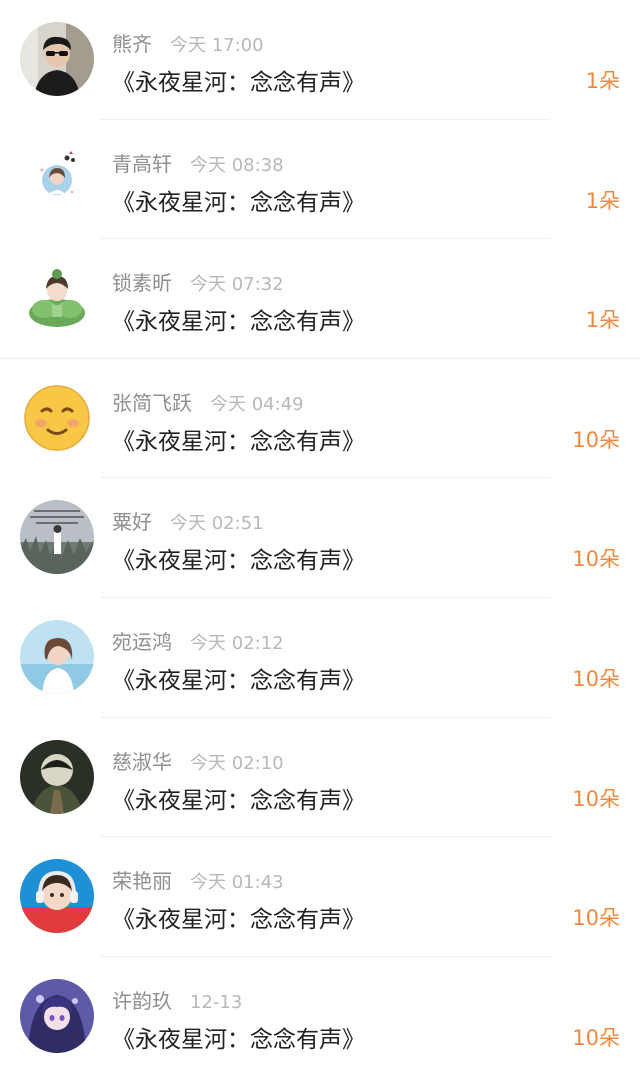 This screenshot has width=640, height=1076. Describe the element at coordinates (320, 60) in the screenshot. I see `list-item: 熊齐 今天 17:00 《永夜星河：念念有声》 1朵` at that location.